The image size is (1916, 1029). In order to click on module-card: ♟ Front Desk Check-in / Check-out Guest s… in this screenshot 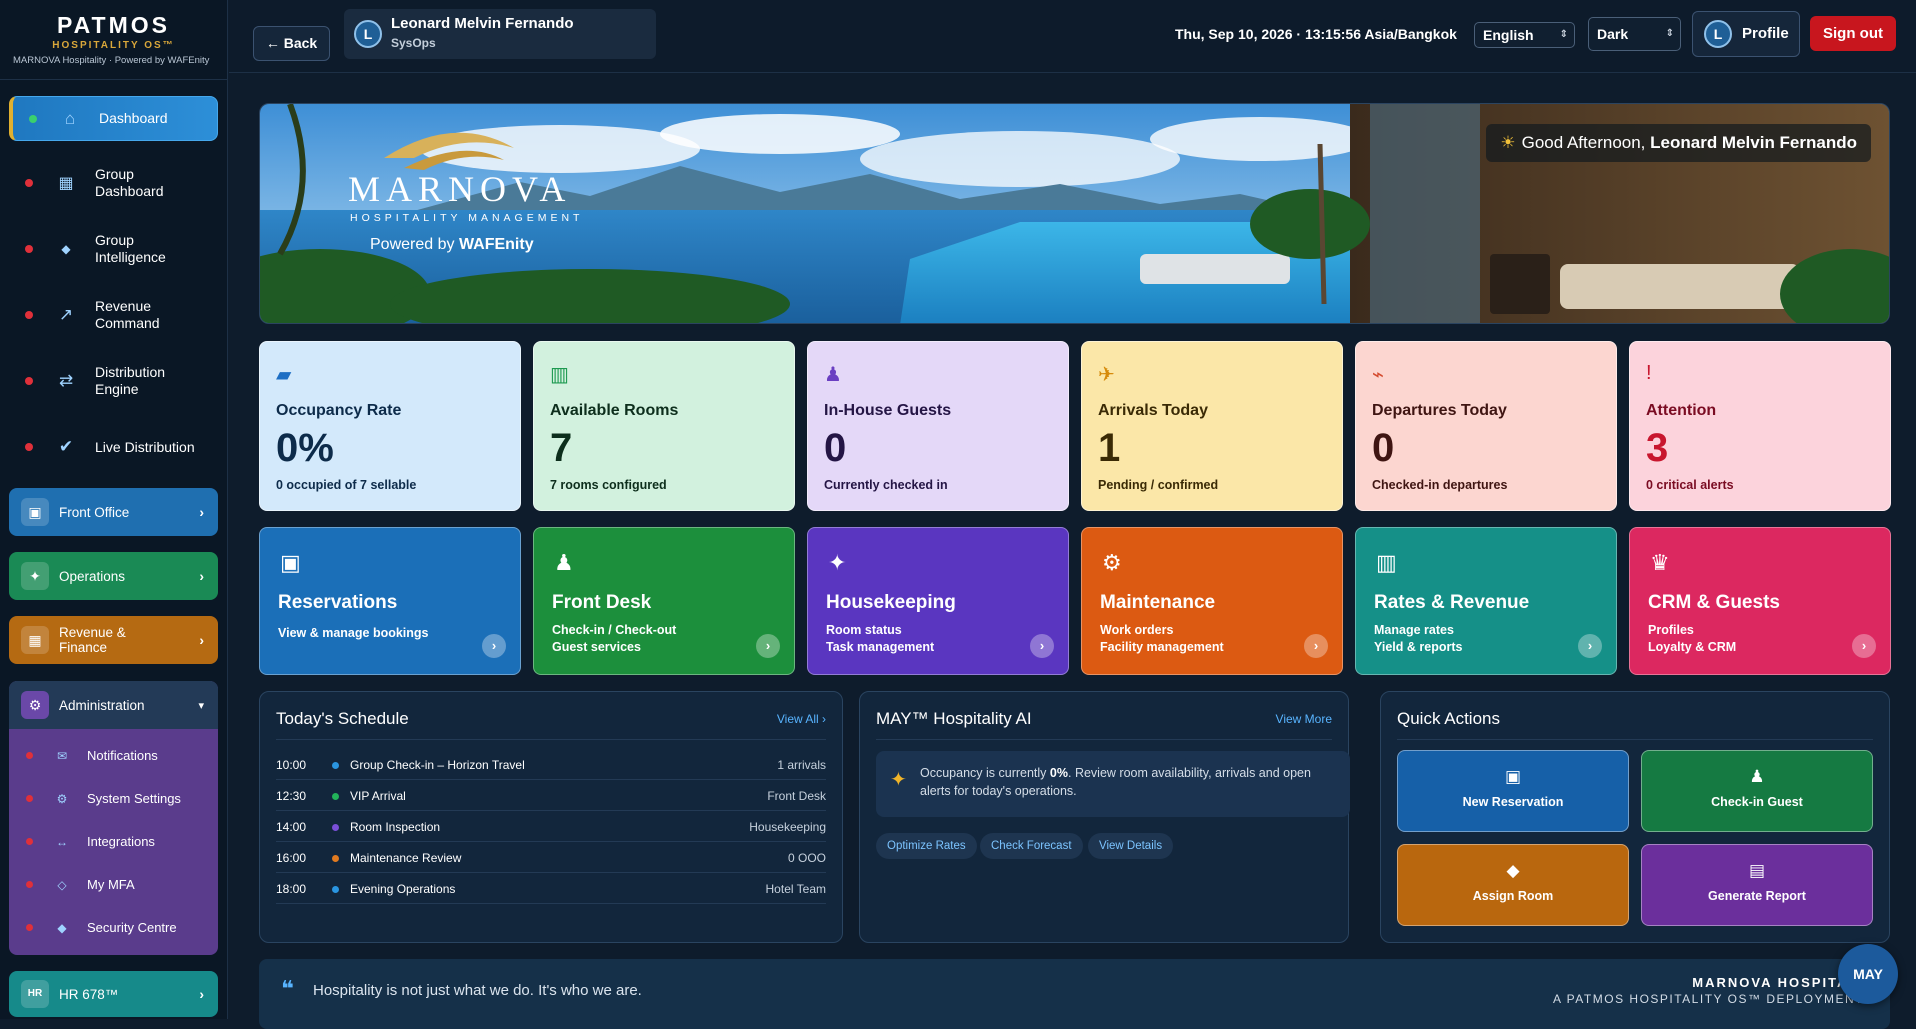, I will do `click(664, 601)`.